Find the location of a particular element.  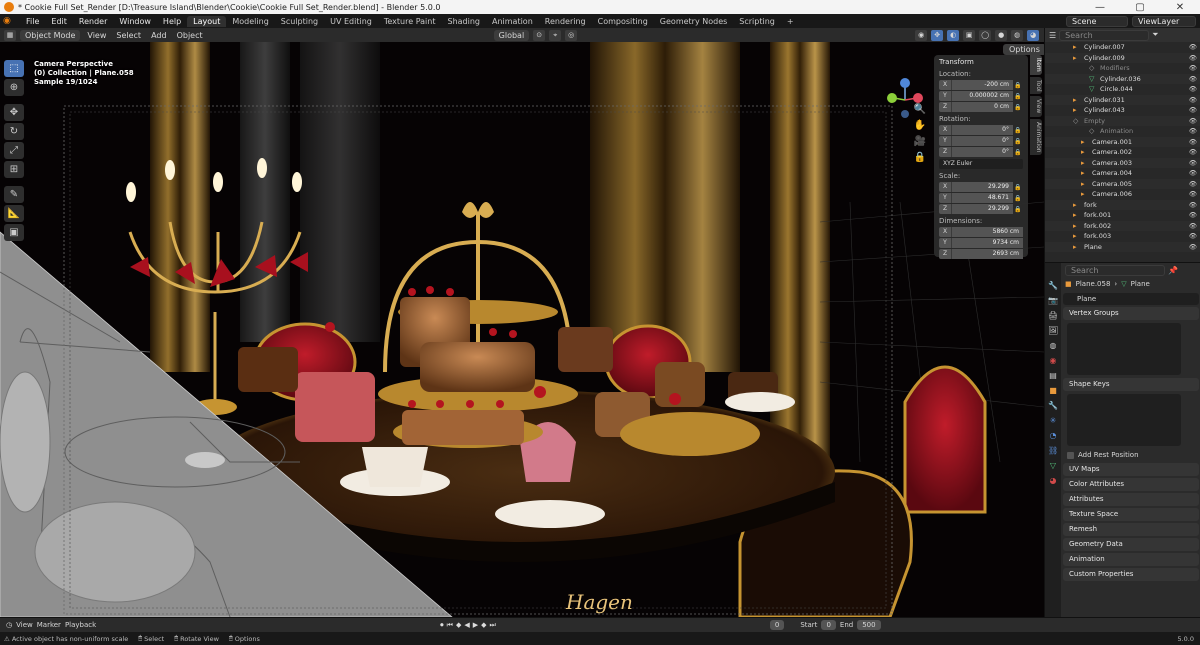

menu-file: File is located at coordinates (32, 21).